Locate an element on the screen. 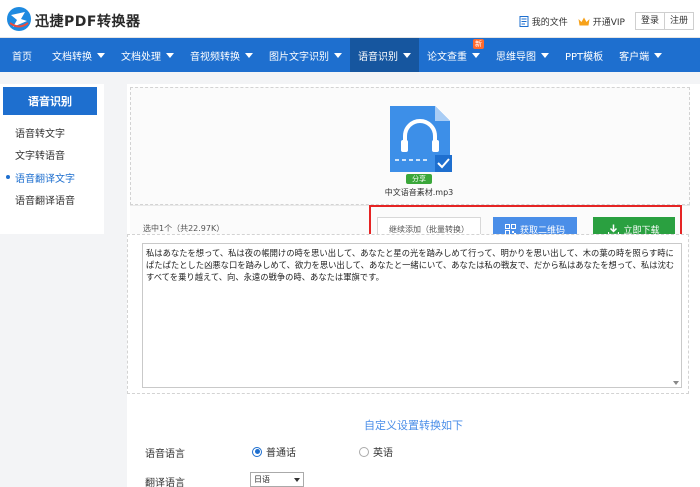  radio-english-label: 英语 is located at coordinates (383, 453).